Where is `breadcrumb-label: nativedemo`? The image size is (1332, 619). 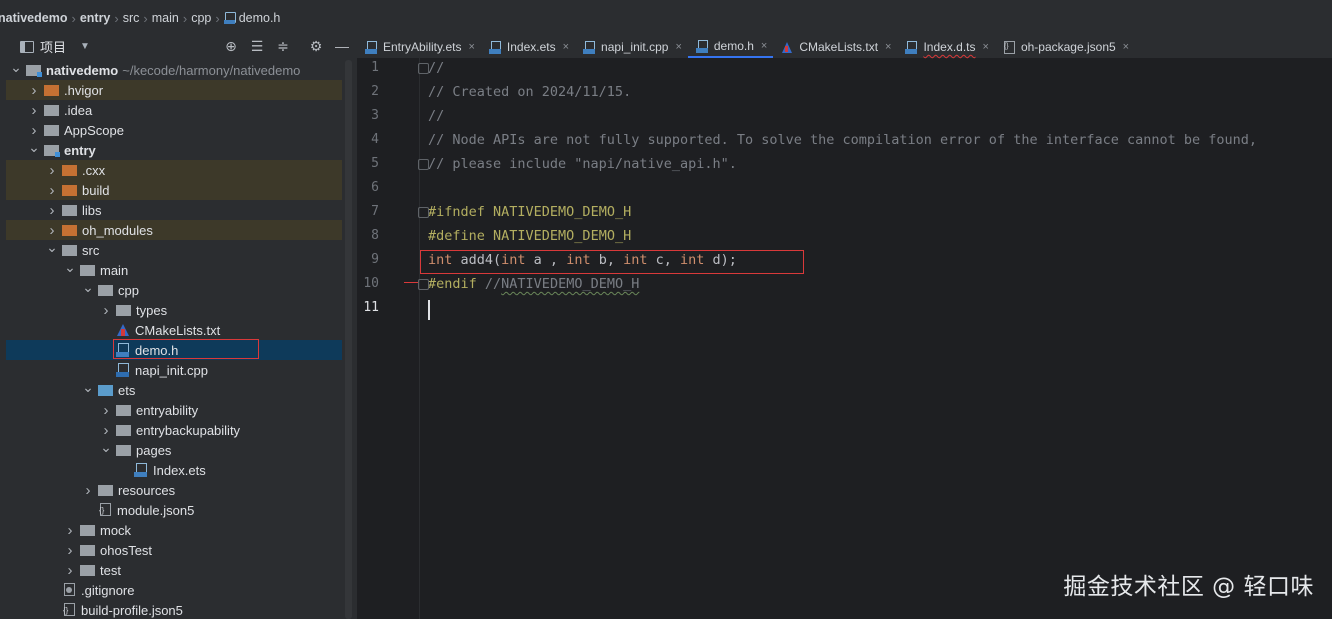 breadcrumb-label: nativedemo is located at coordinates (34, 18).